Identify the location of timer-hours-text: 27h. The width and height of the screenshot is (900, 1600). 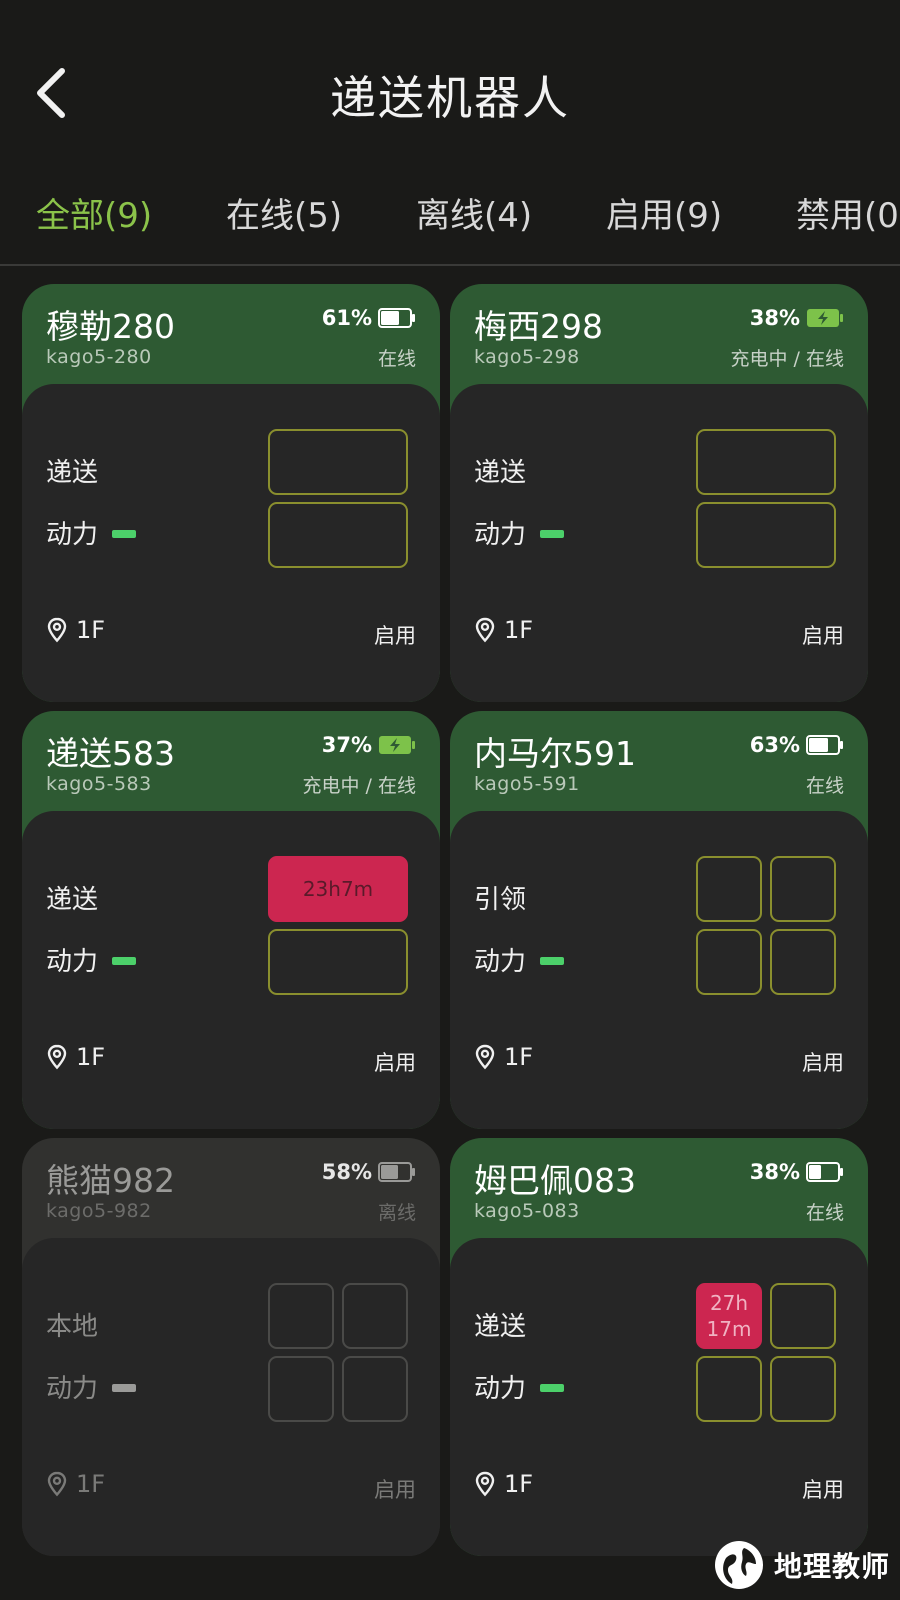
(729, 1303).